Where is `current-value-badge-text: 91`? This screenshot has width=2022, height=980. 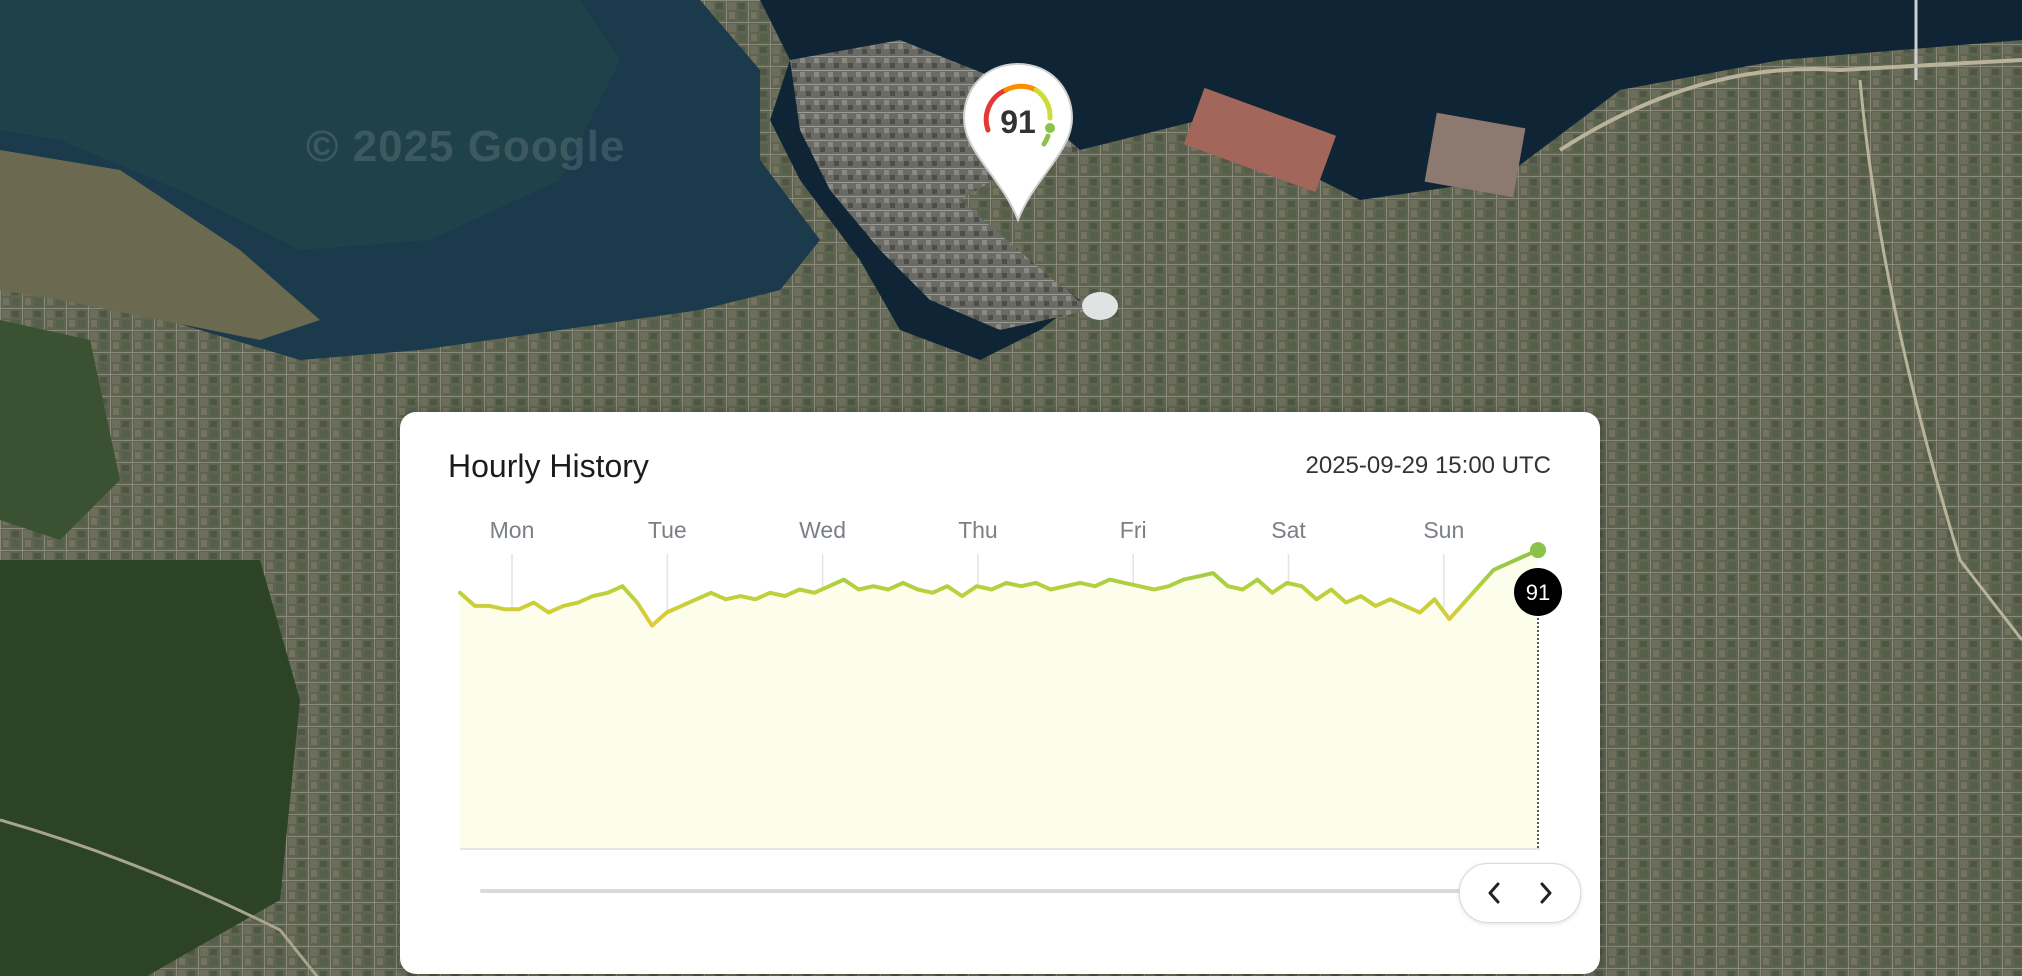
current-value-badge-text: 91 is located at coordinates (1538, 592).